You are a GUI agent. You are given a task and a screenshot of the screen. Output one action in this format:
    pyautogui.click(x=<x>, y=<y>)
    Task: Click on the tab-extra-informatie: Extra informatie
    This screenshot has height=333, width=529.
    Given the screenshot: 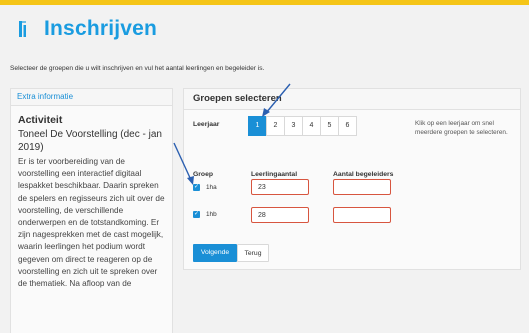 What is the action you would take?
    pyautogui.click(x=91, y=97)
    